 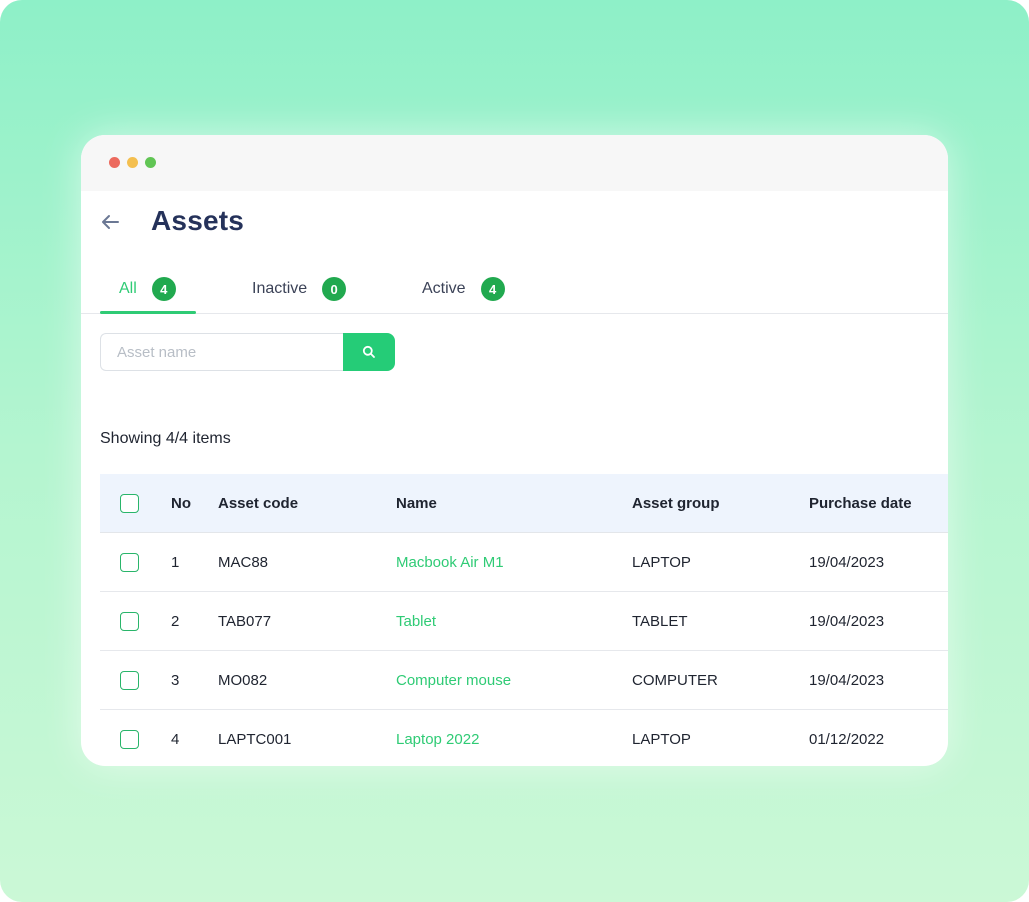 I want to click on page-title: Assets, so click(x=198, y=220).